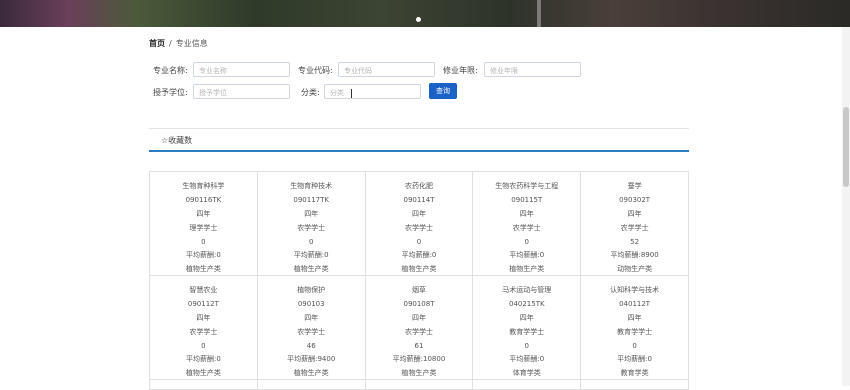  I want to click on scrollbar-thumb, so click(846, 147).